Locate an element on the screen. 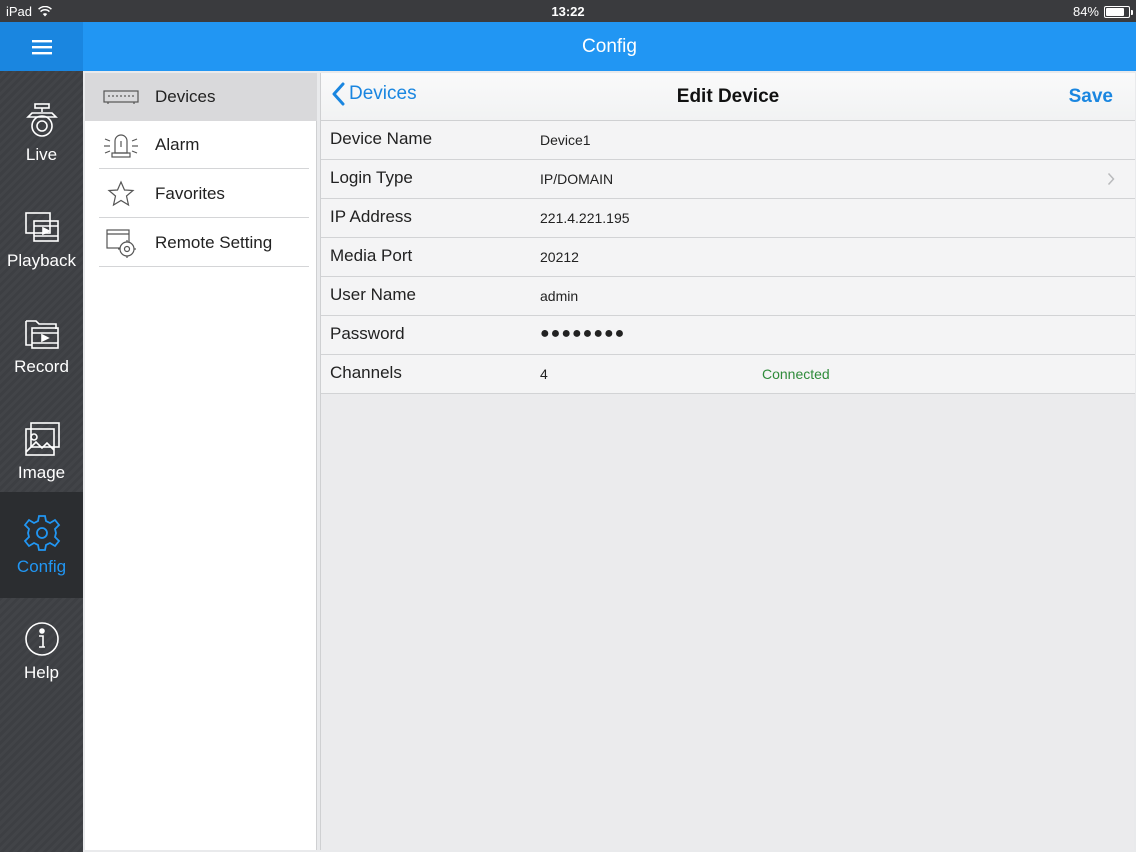 This screenshot has width=1136, height=852. user-name-input: admin is located at coordinates (559, 296).